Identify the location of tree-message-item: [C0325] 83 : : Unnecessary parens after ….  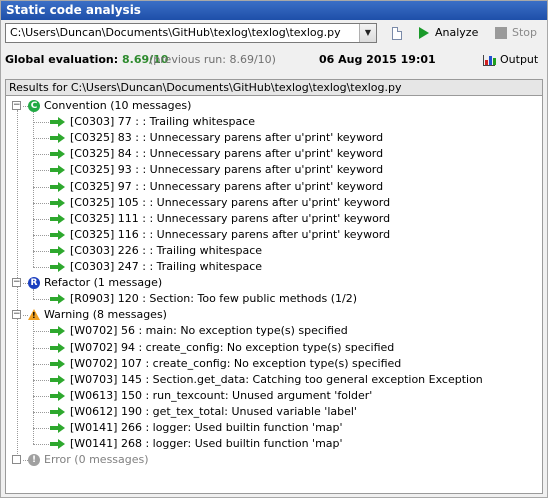
(226, 138).